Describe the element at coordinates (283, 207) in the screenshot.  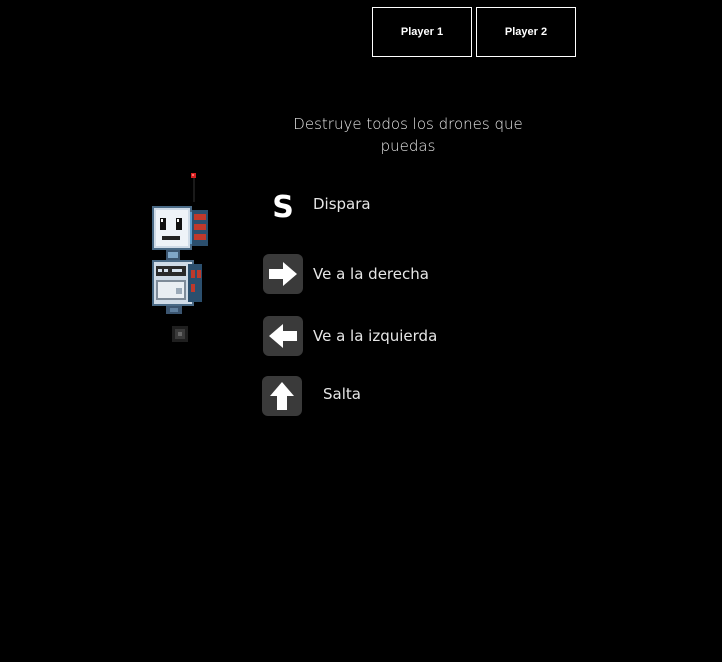
I see `s-key-icon: S` at that location.